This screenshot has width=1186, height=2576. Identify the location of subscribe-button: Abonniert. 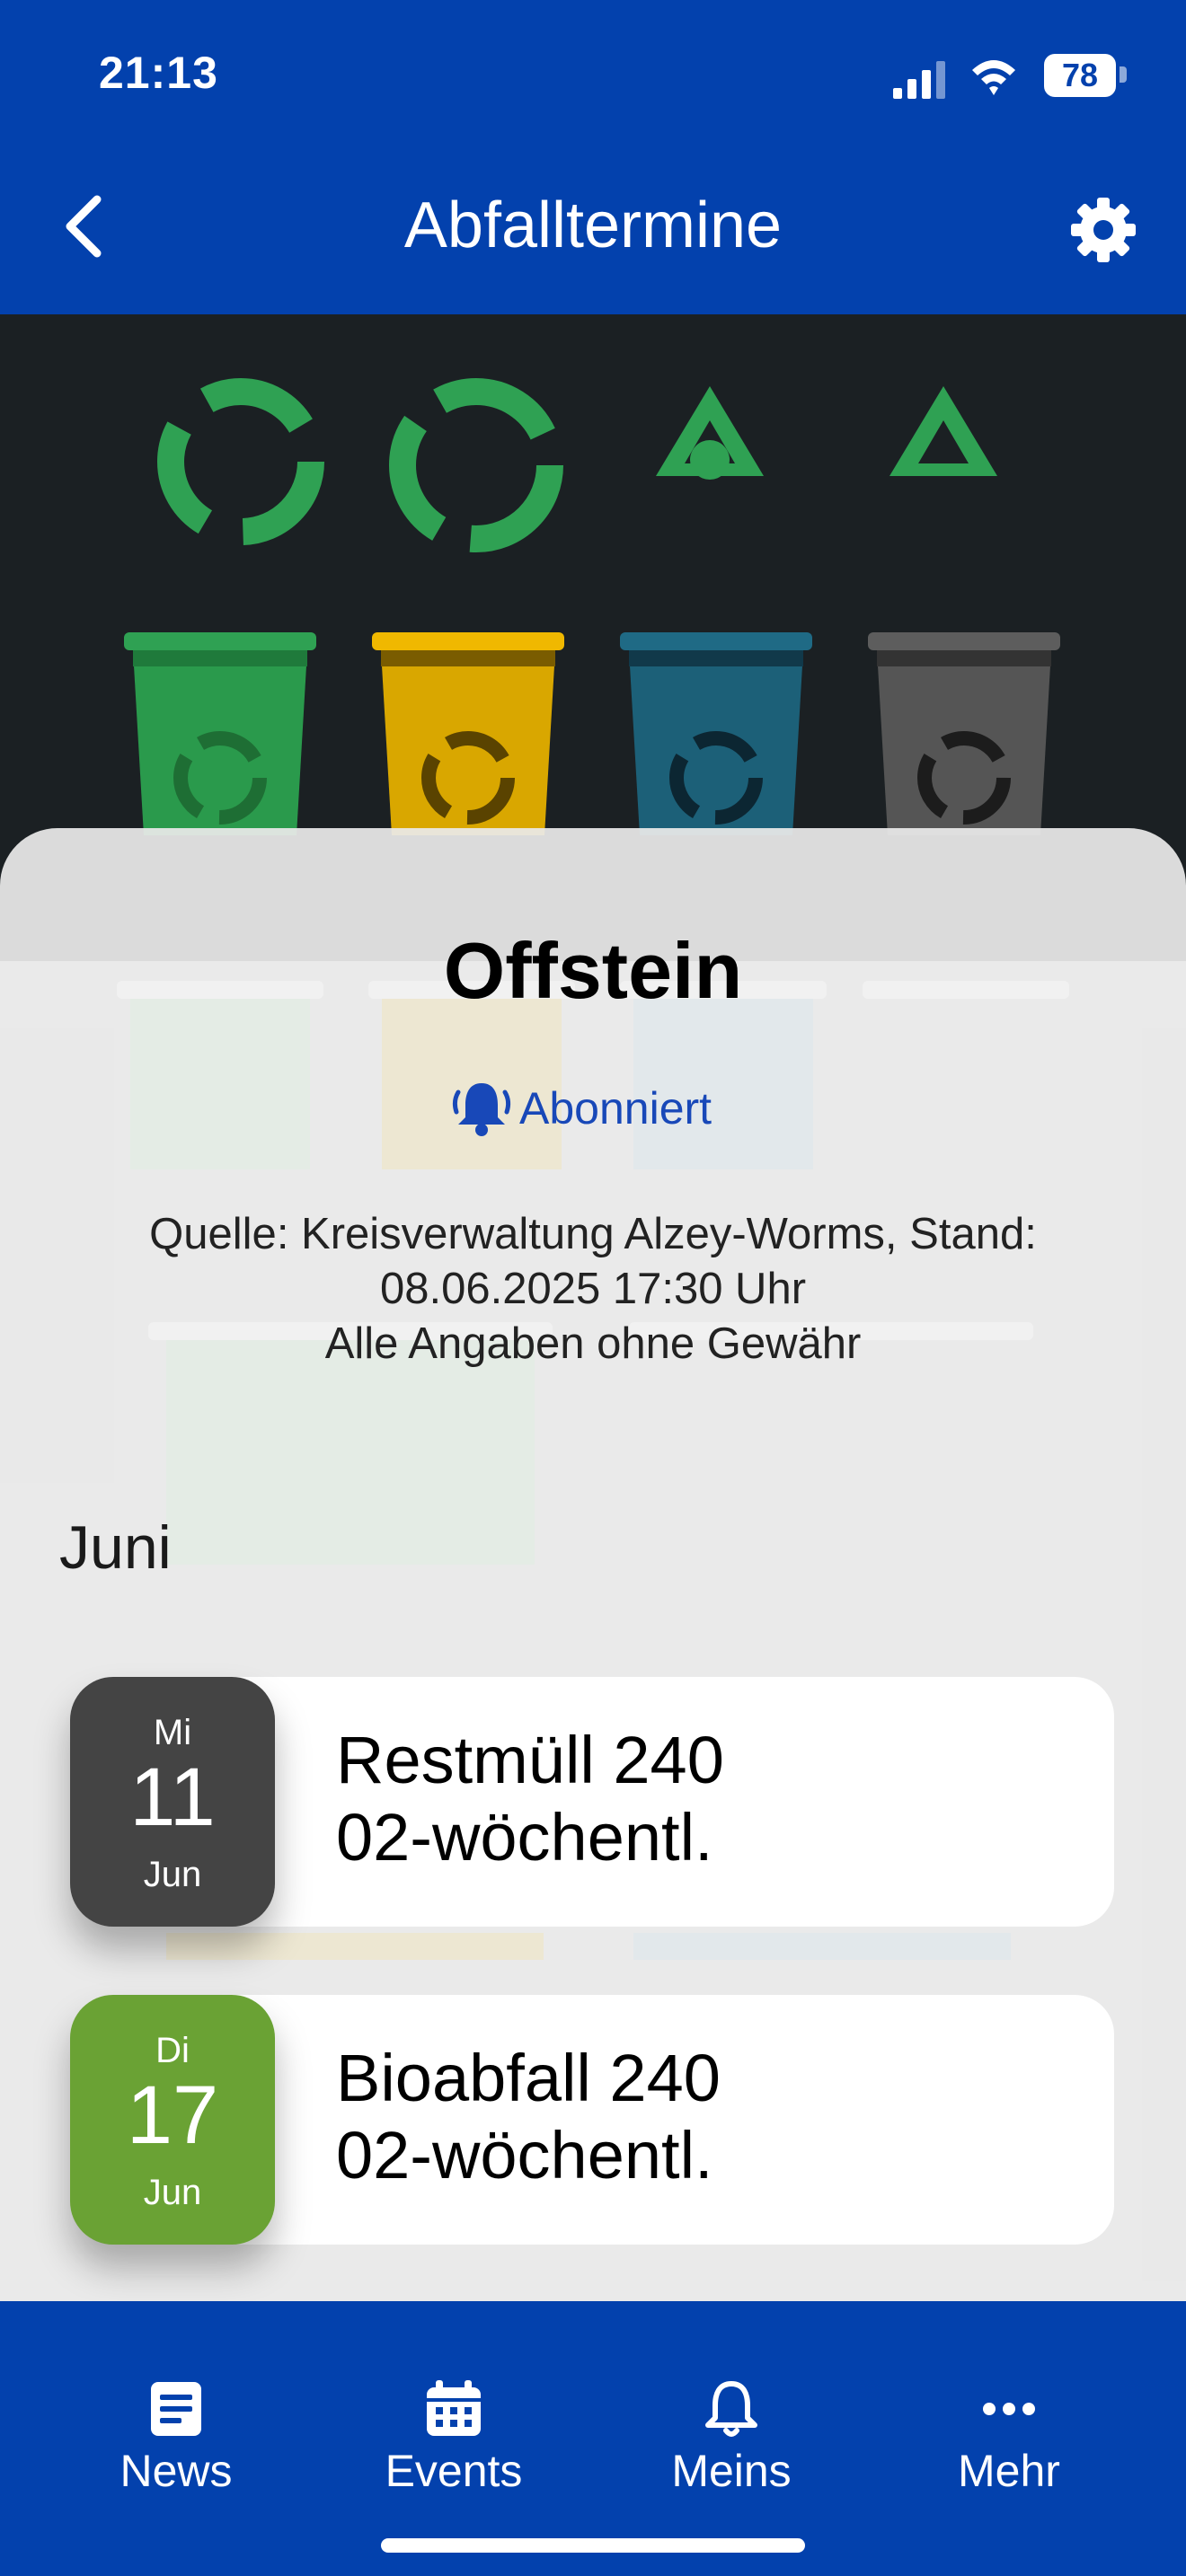
(580, 1108).